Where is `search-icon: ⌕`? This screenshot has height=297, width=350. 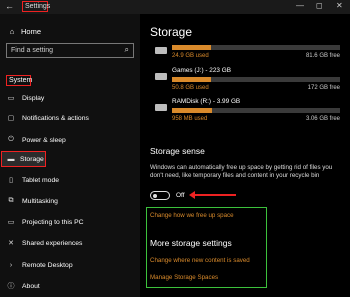
search-icon: ⌕ is located at coordinates (127, 50).